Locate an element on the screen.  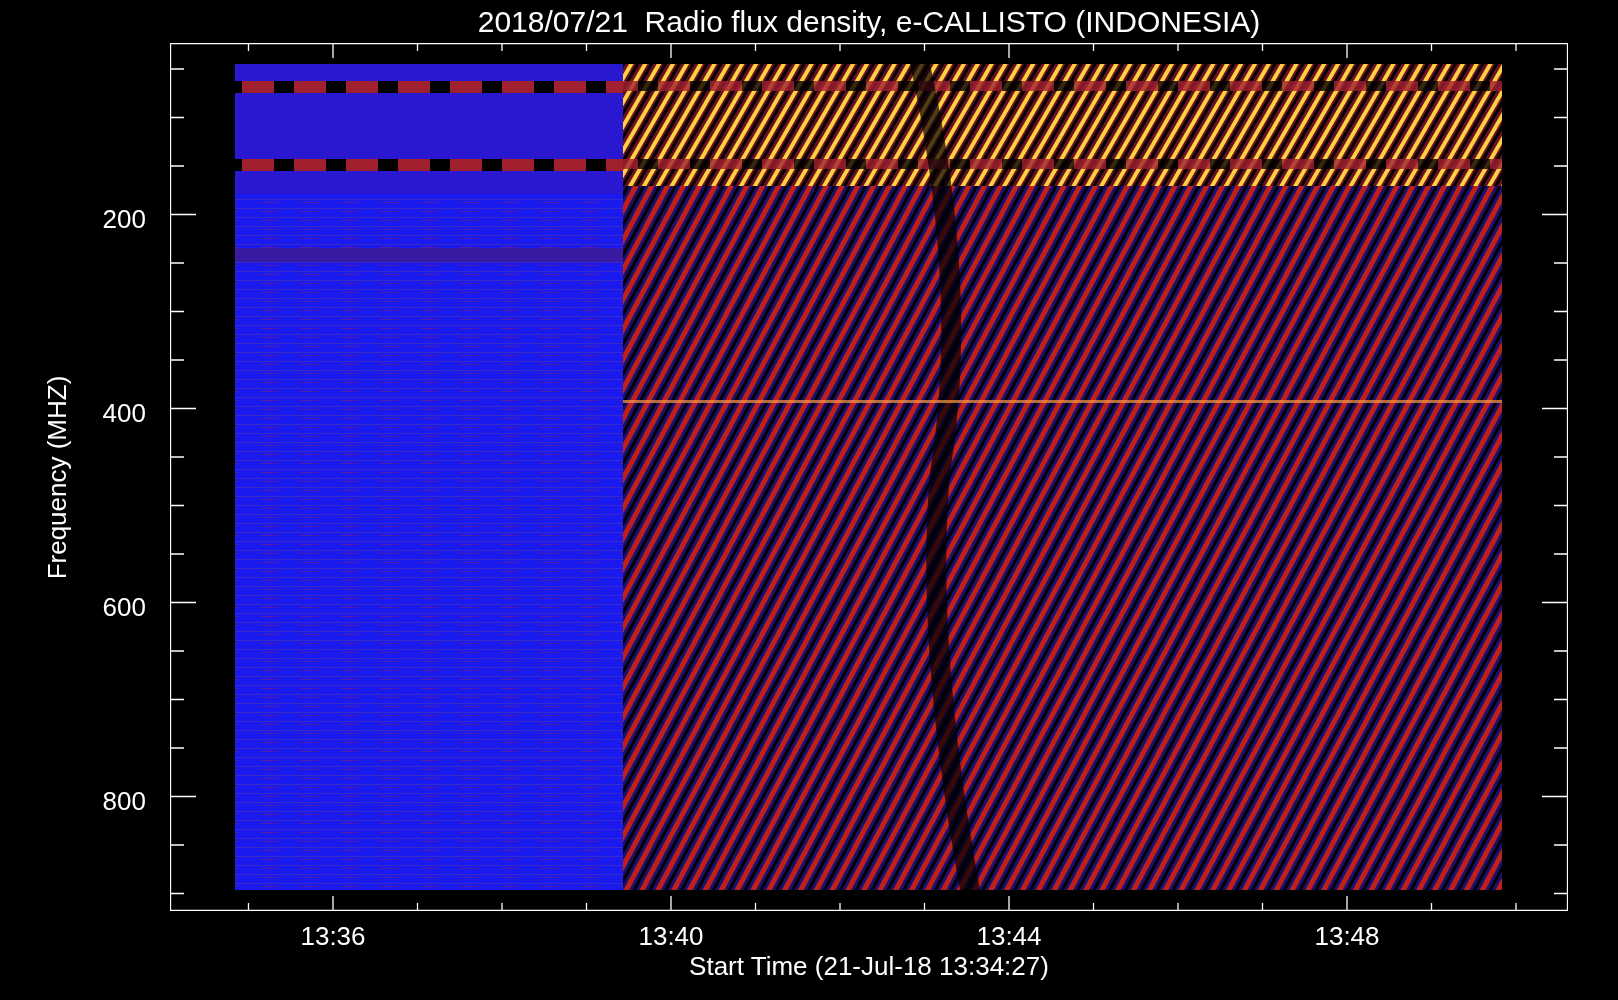
x-tick-label: 13:36 is located at coordinates (333, 936).